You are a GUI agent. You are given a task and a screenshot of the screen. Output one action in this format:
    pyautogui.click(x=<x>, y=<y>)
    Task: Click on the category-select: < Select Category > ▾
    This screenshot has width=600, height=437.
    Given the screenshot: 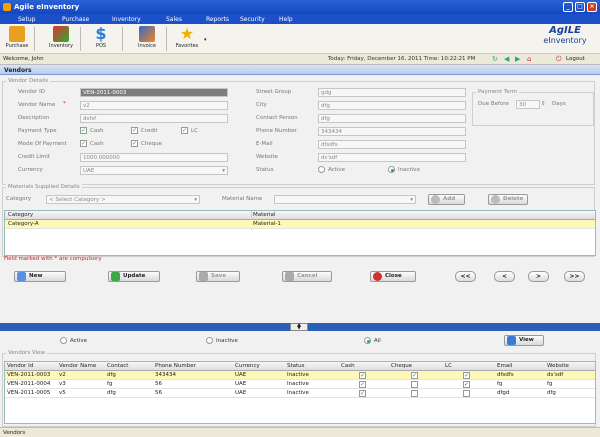 What is the action you would take?
    pyautogui.click(x=123, y=199)
    